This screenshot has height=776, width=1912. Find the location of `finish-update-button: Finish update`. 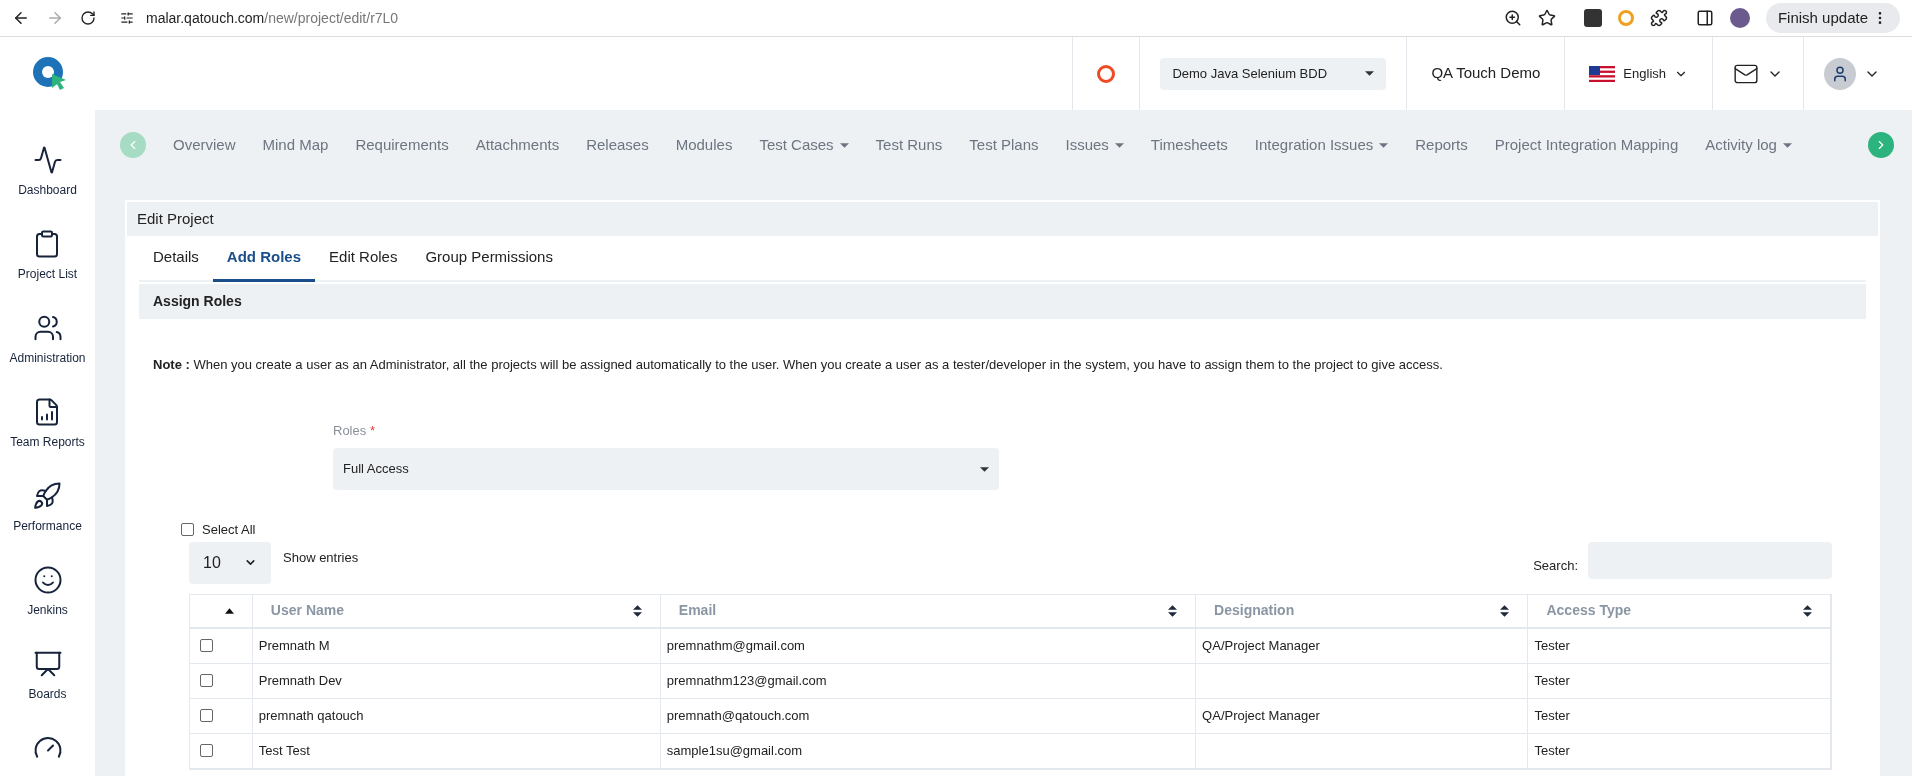

finish-update-button: Finish update is located at coordinates (1832, 18).